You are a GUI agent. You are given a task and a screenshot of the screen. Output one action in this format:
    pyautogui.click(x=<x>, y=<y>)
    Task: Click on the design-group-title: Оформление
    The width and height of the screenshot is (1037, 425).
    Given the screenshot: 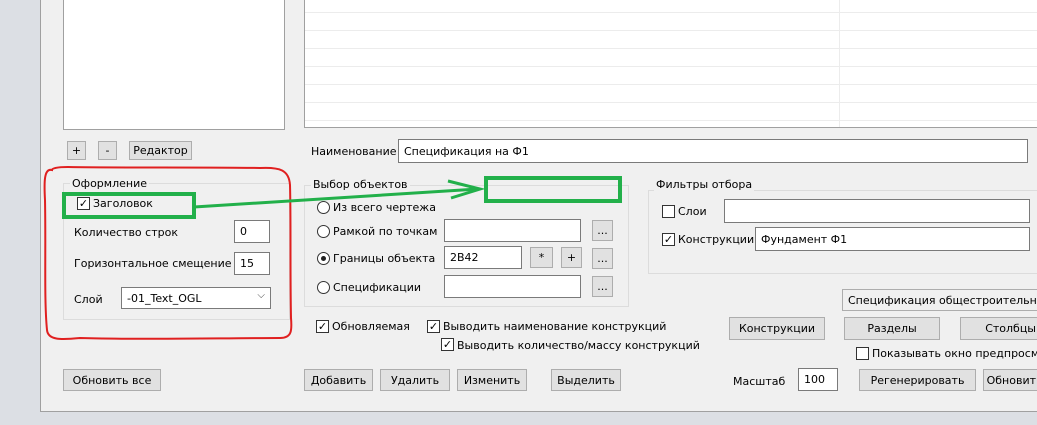 What is the action you would take?
    pyautogui.click(x=109, y=183)
    